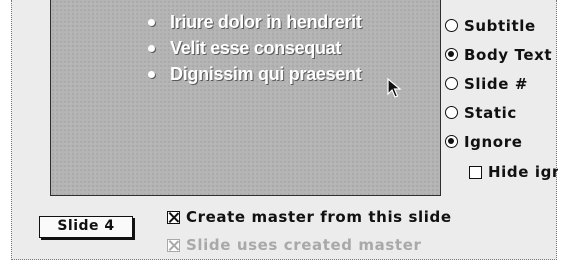  Describe the element at coordinates (173, 217) in the screenshot. I see `checkbox-checked-icon` at that location.